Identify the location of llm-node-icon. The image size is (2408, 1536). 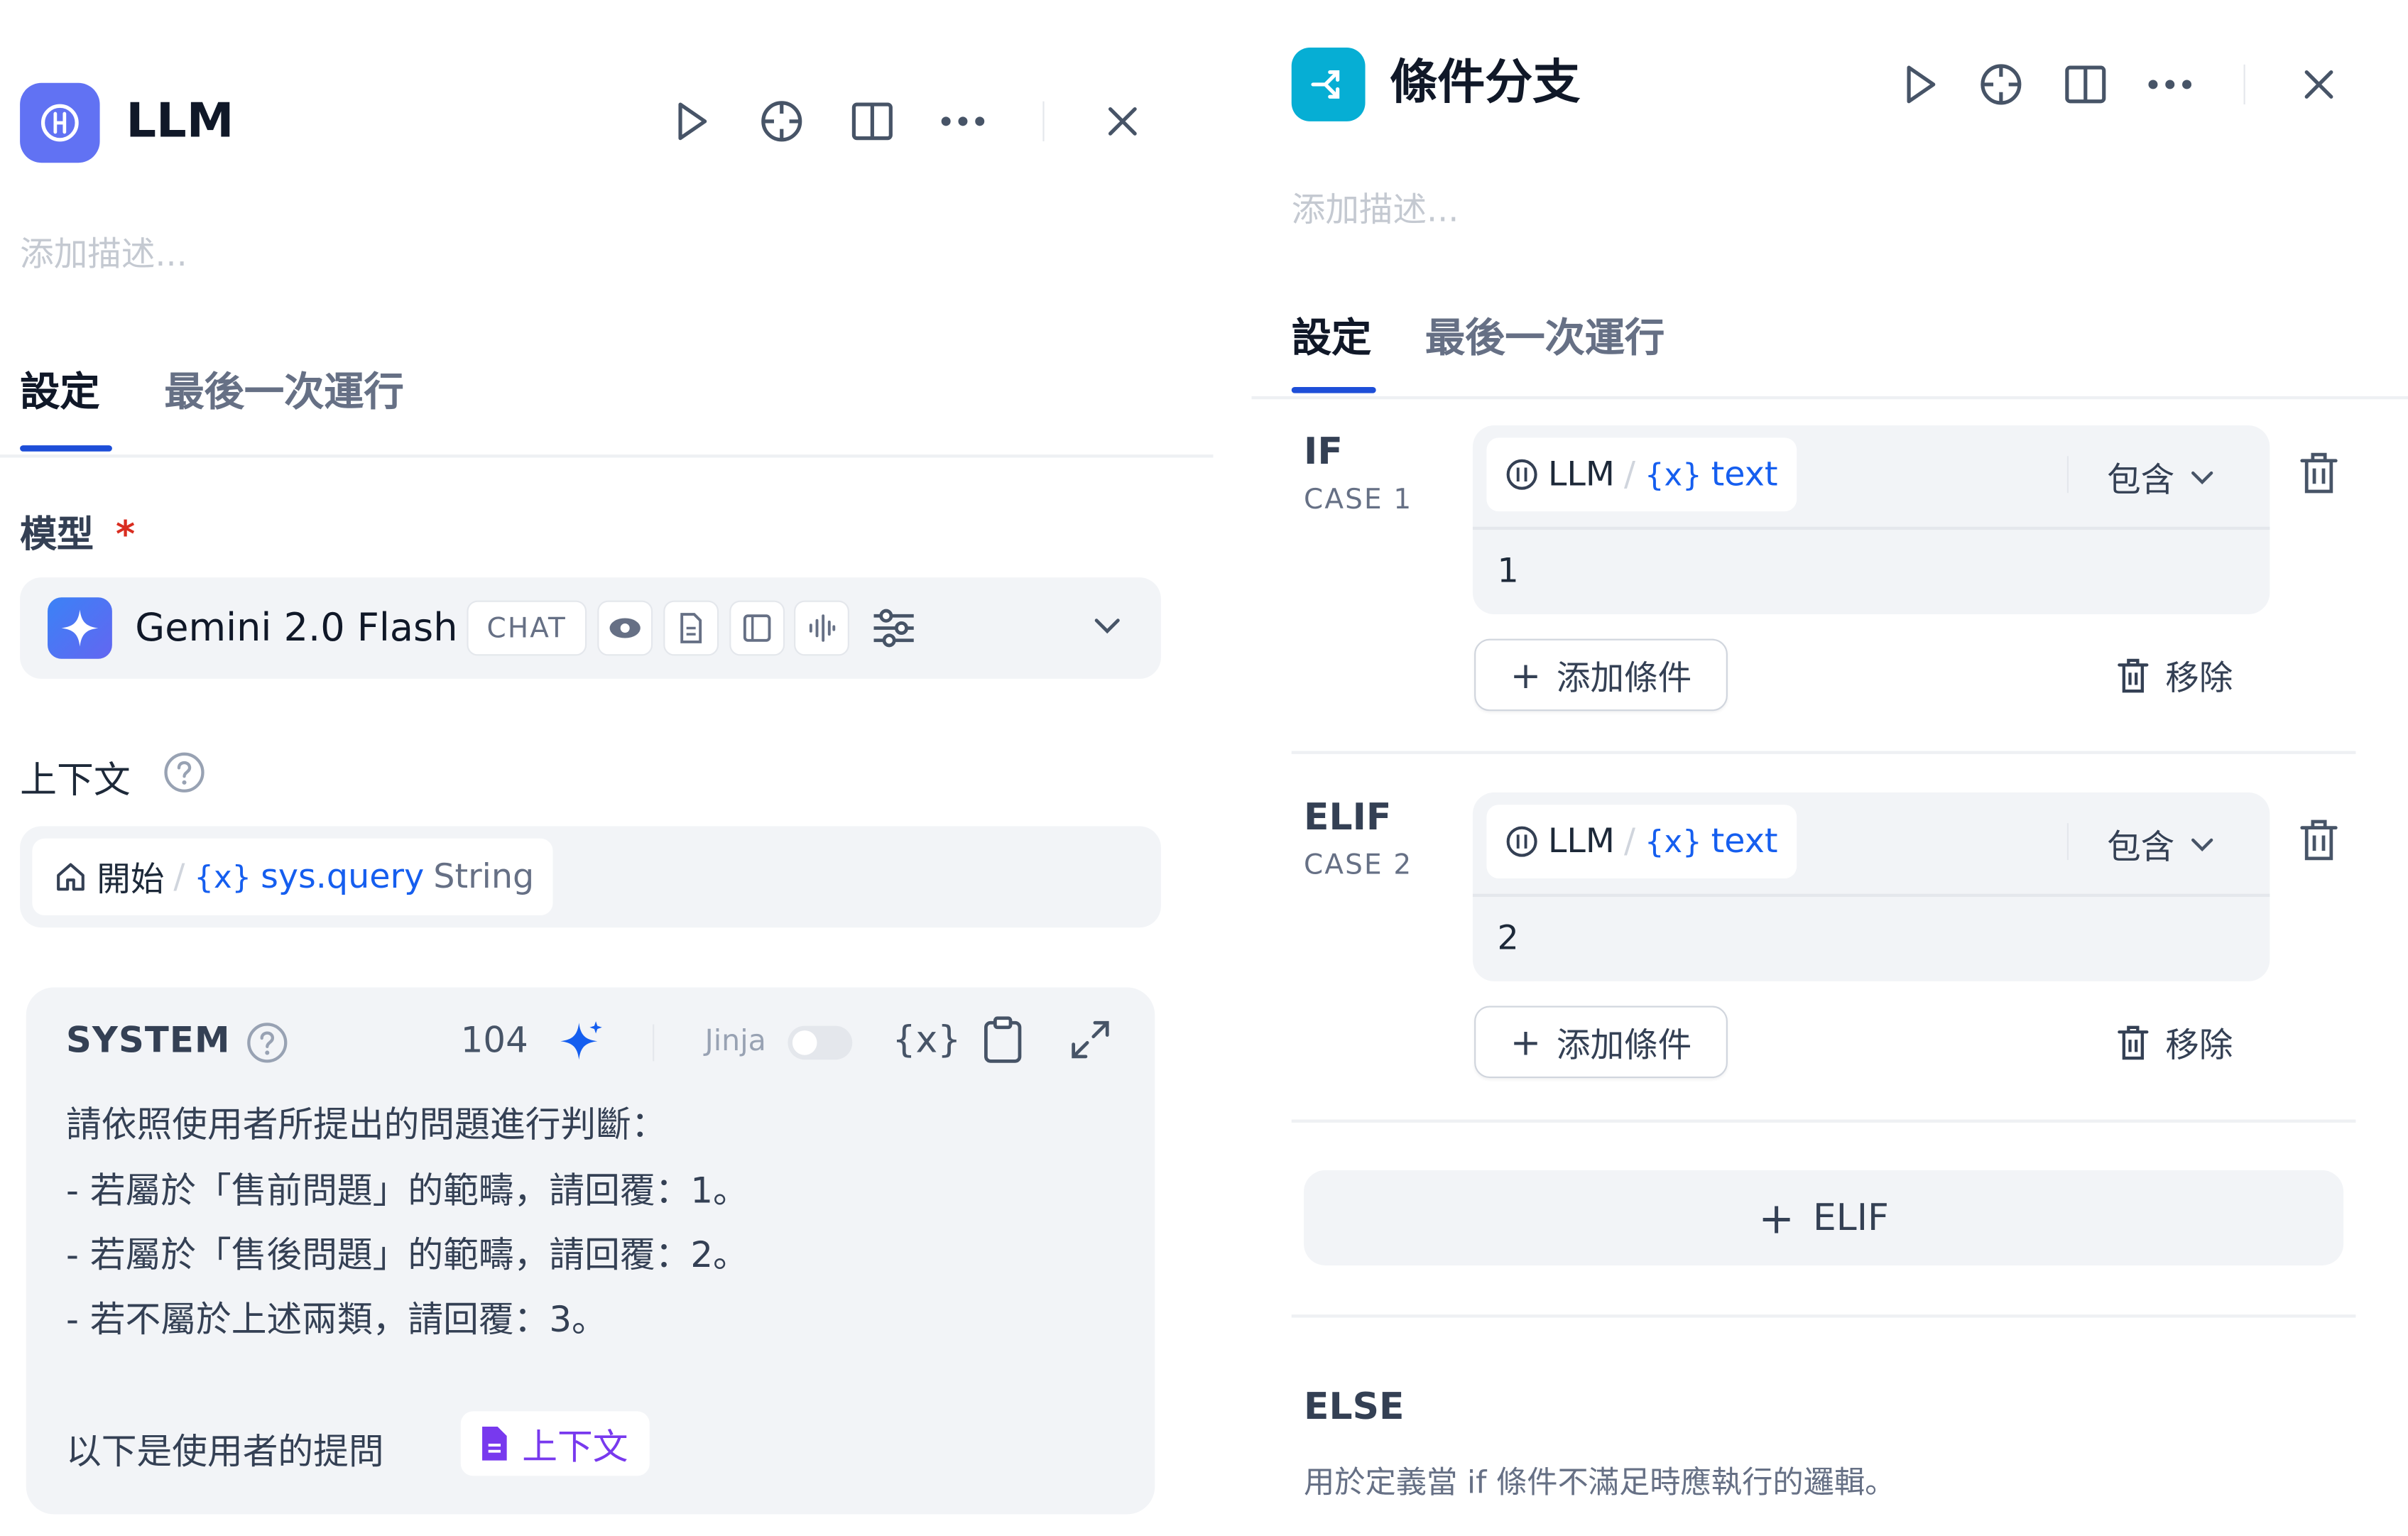
(60, 122).